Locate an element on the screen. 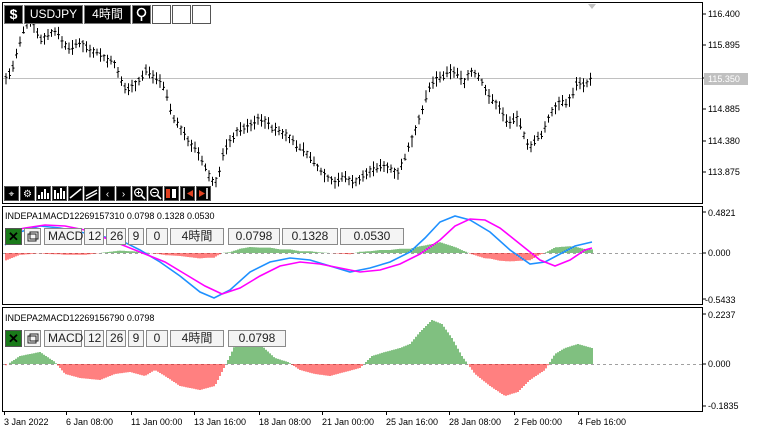 The height and width of the screenshot is (434, 758). ind2-chip-shift: 0 is located at coordinates (157, 338).